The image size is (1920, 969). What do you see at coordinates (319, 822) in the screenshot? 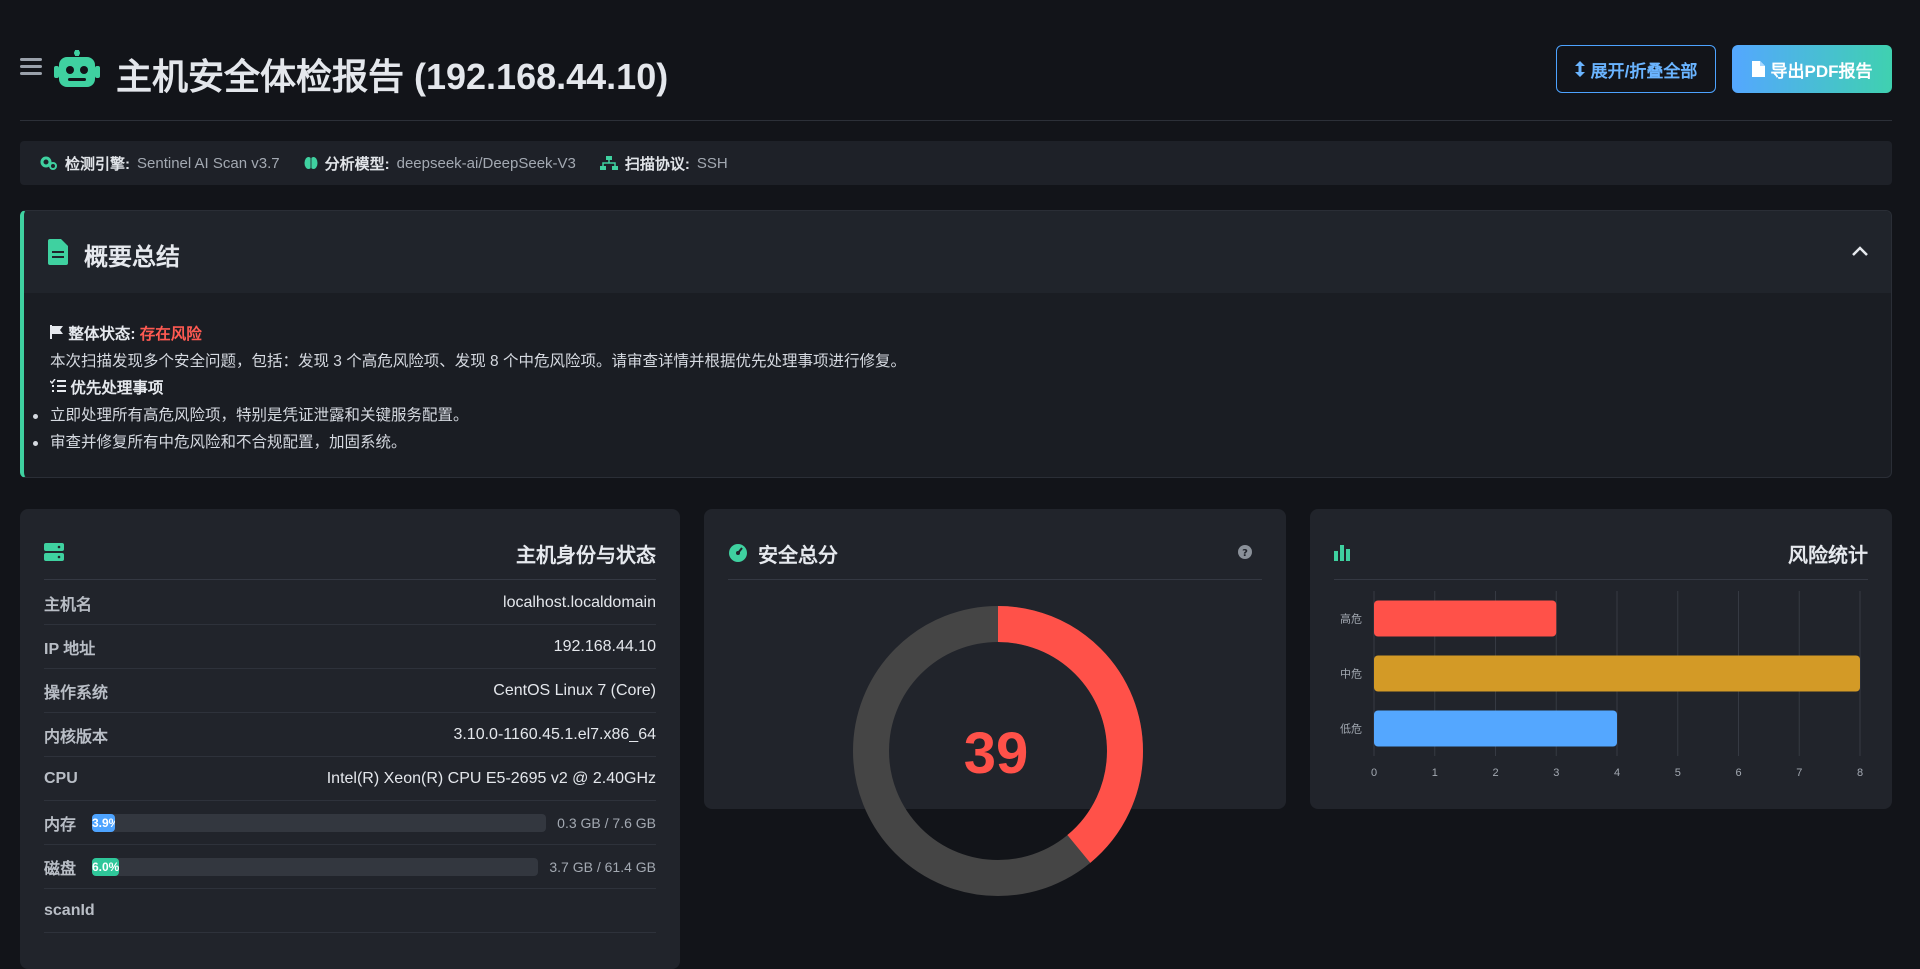
I see `memory-usage-track: 3.9%` at bounding box center [319, 822].